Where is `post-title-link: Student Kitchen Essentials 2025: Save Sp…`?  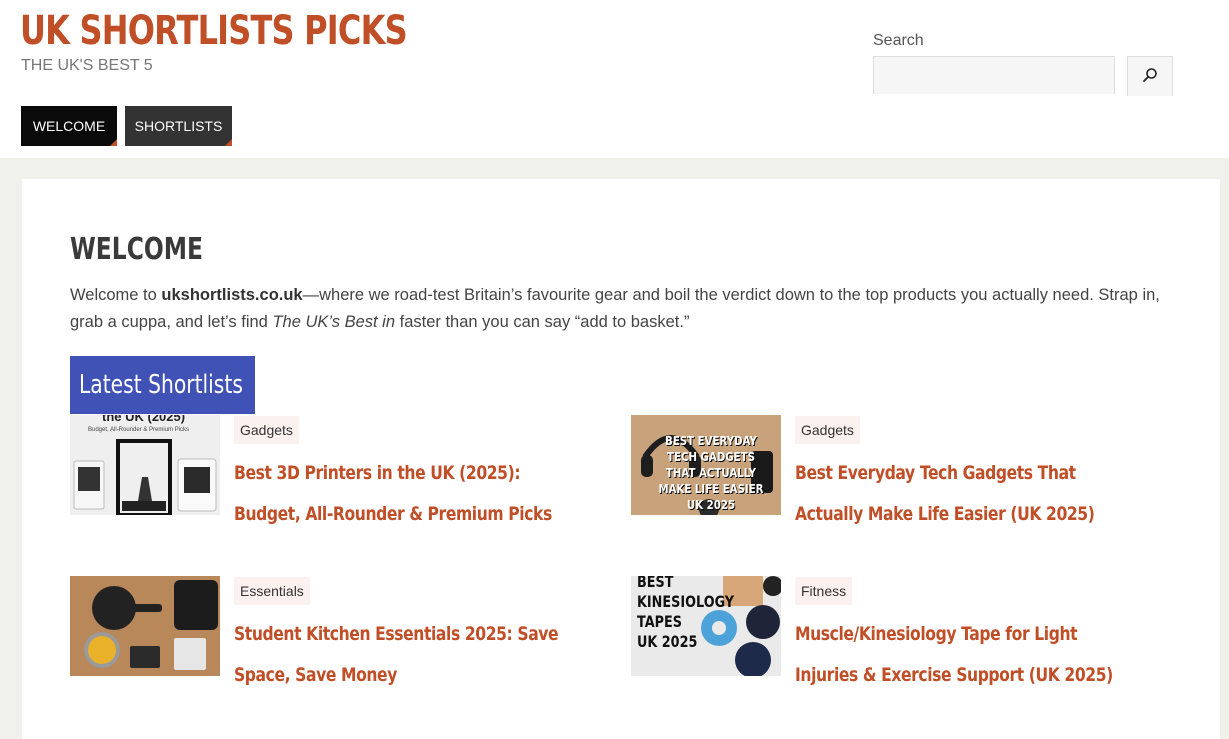
post-title-link: Student Kitchen Essentials 2025: Save Sp… is located at coordinates (406, 655).